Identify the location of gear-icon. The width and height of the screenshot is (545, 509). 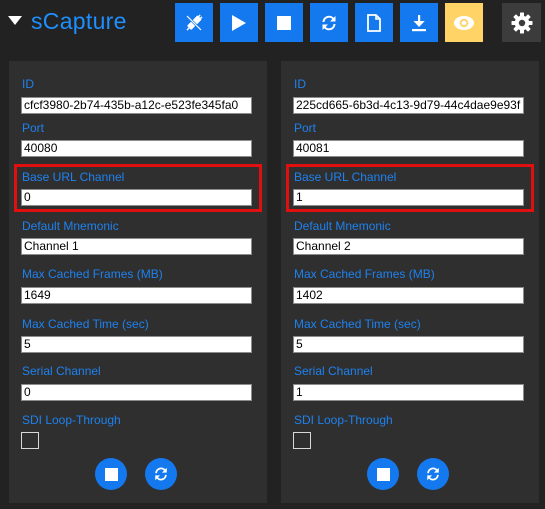
(521, 22).